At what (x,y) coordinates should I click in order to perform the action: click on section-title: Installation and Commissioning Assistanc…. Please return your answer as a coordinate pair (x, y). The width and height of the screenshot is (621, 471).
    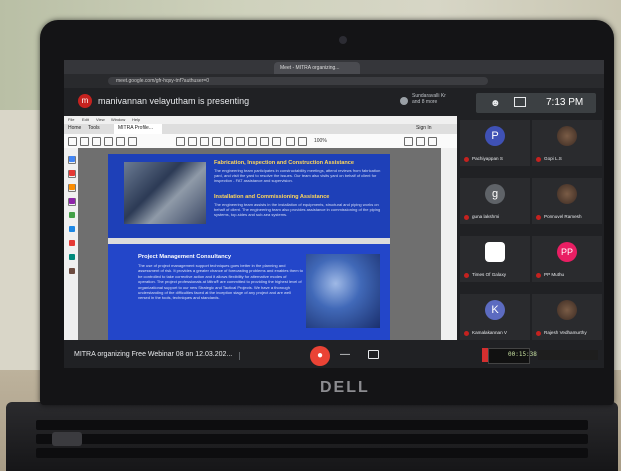
    Looking at the image, I should click on (272, 197).